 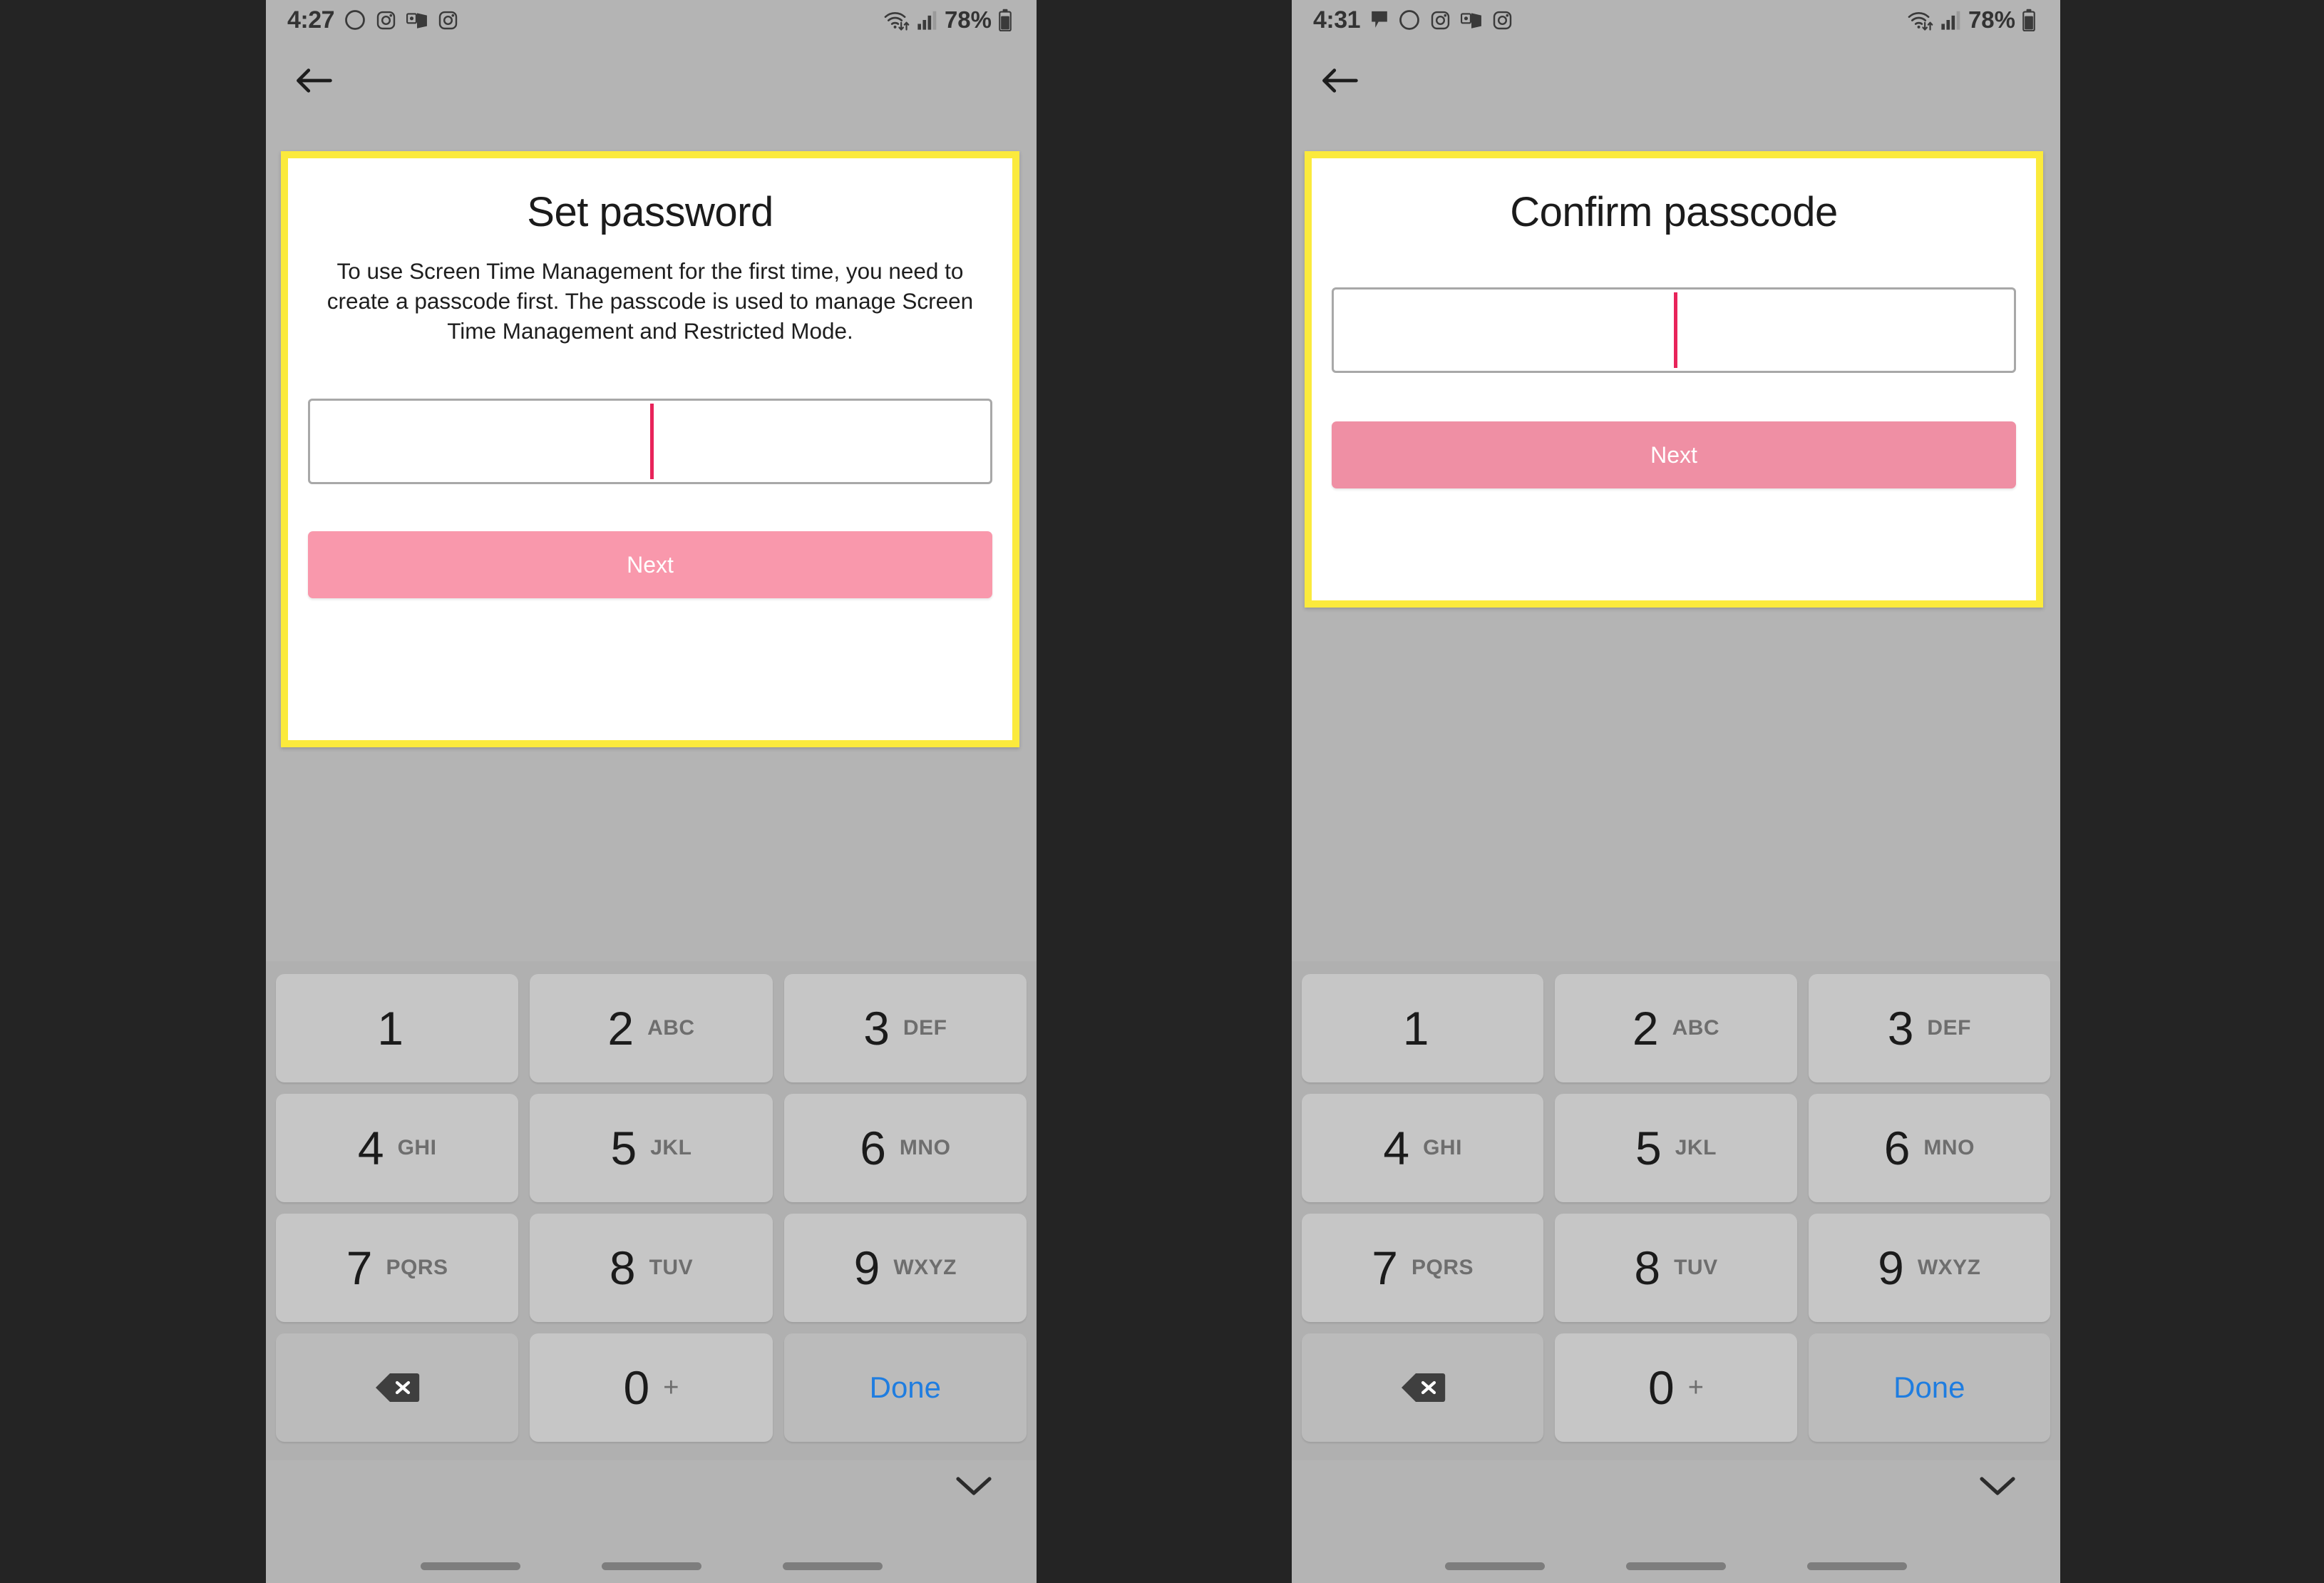 I want to click on key-3-letters: DEF, so click(x=925, y=1028).